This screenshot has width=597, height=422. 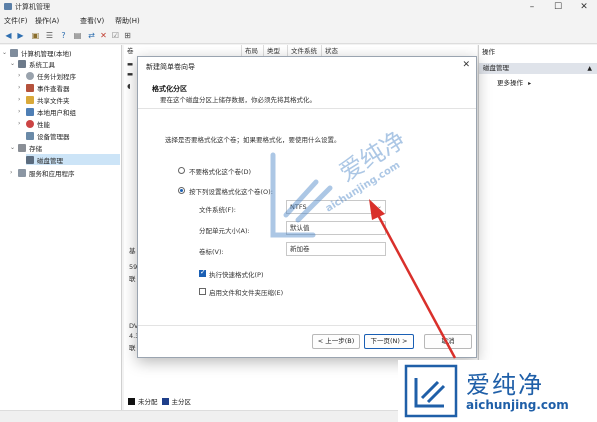 What do you see at coordinates (30, 87) in the screenshot?
I see `event-viewer-icon` at bounding box center [30, 87].